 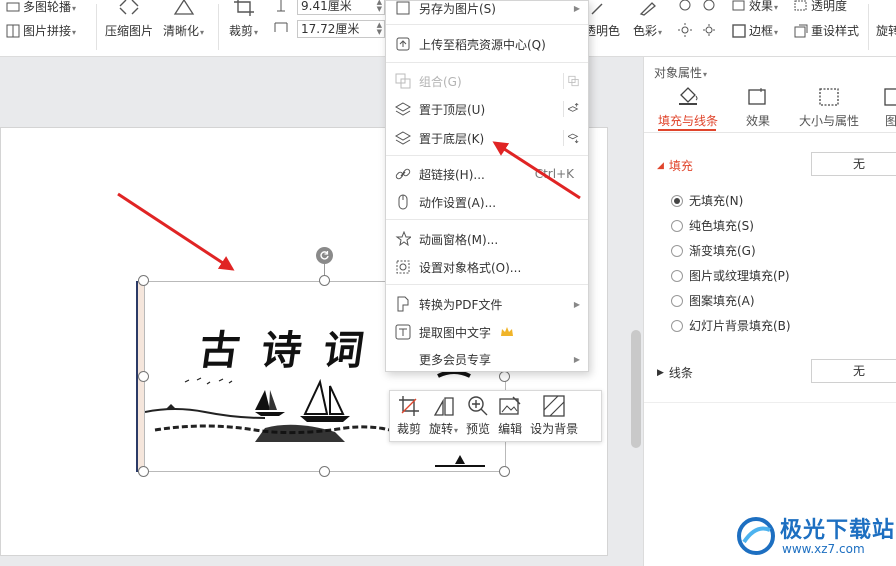 I want to click on menu-item-save-as-picture: 另存为图片(S) ▶, so click(x=487, y=11).